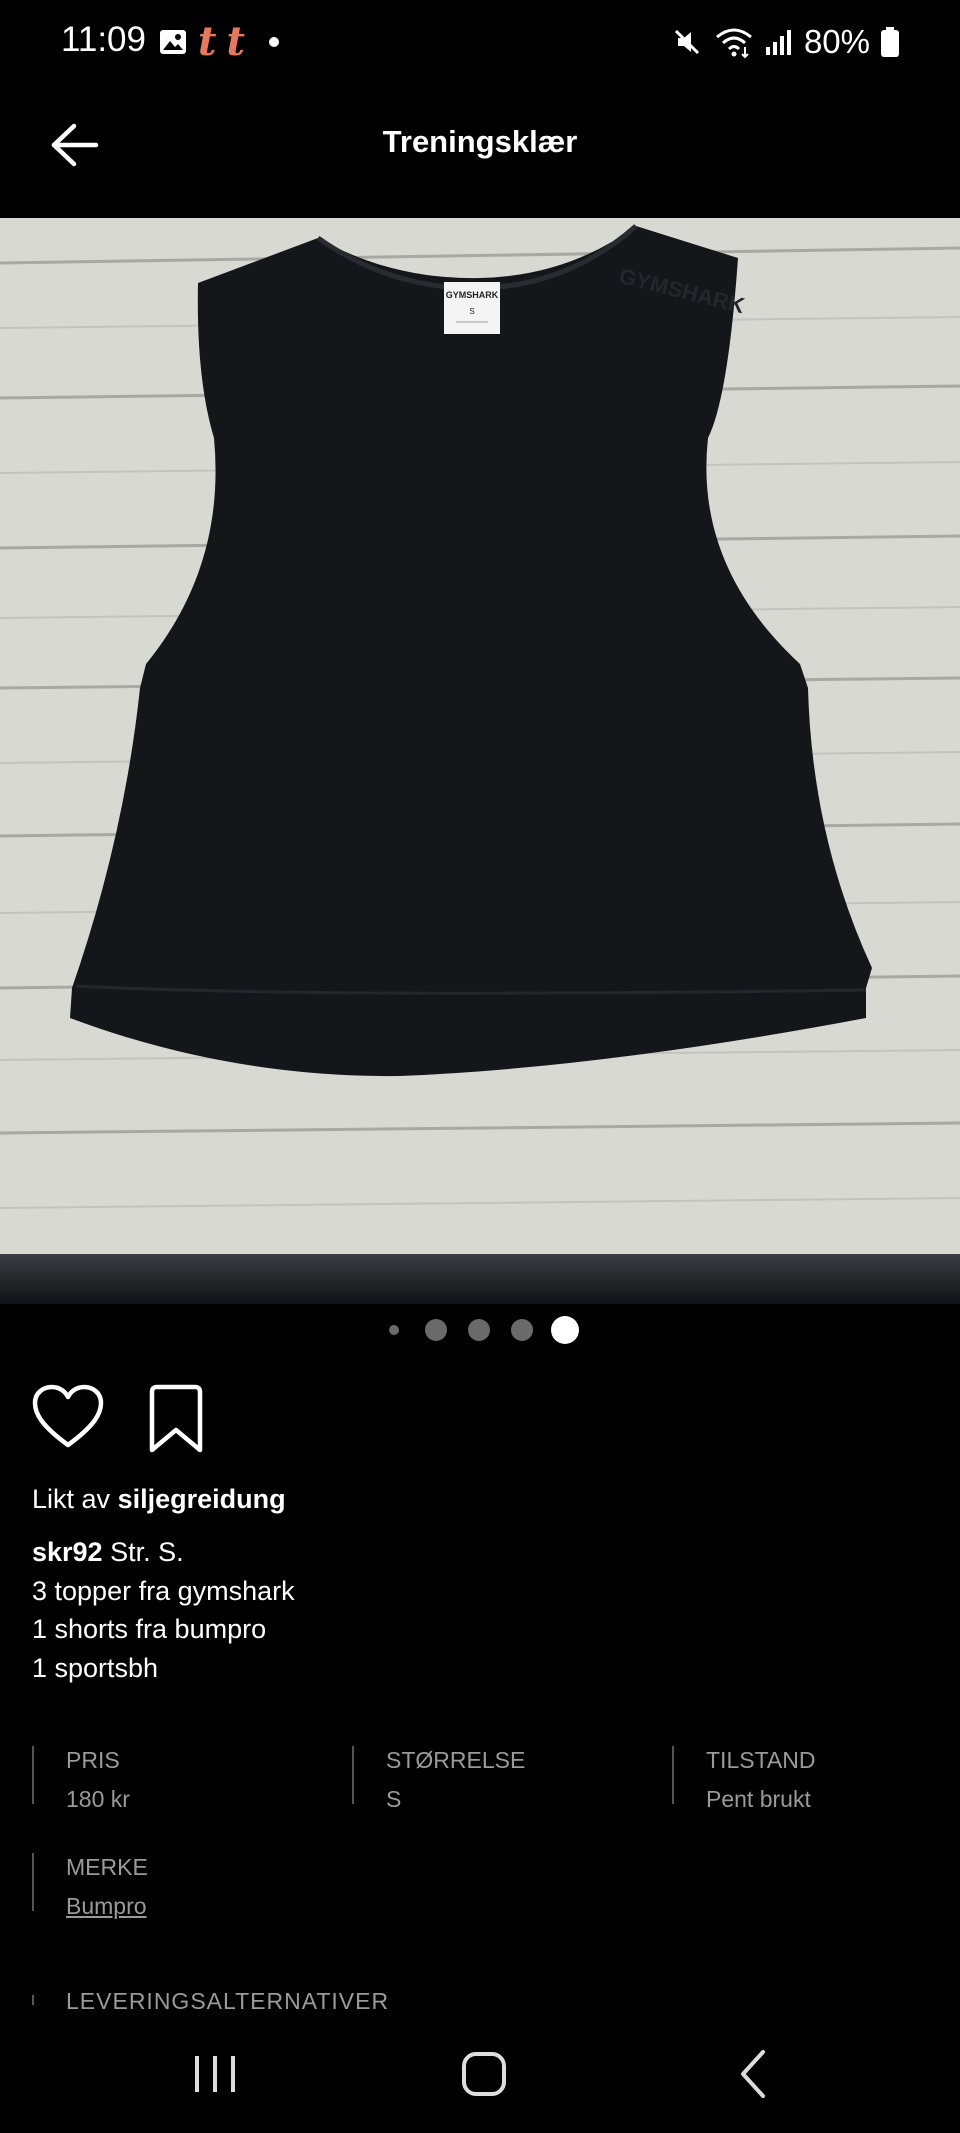 The height and width of the screenshot is (2133, 960). Describe the element at coordinates (98, 1799) in the screenshot. I see `price-value: 180 kr` at that location.